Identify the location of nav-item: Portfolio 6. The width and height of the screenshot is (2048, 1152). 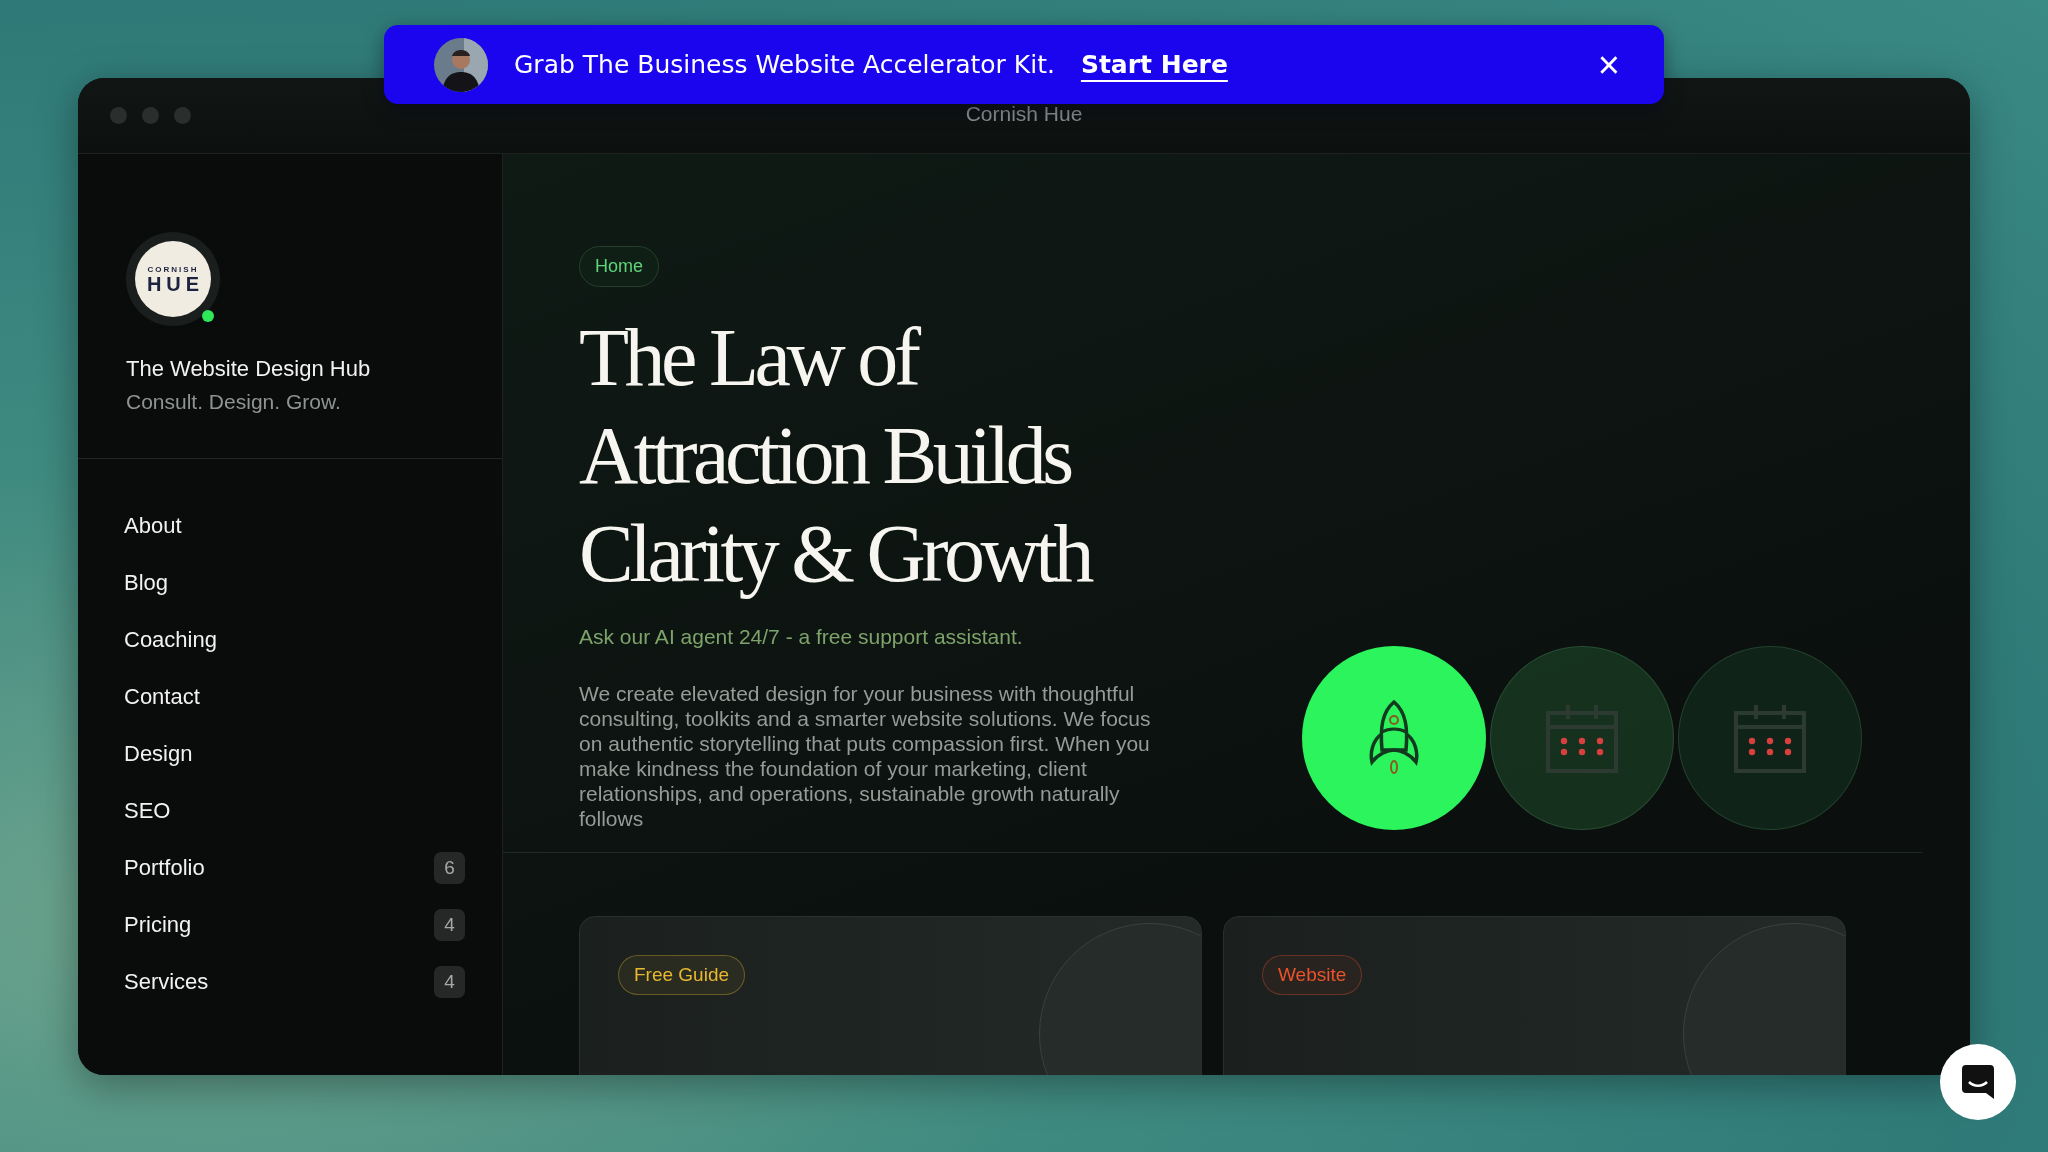
(294, 867).